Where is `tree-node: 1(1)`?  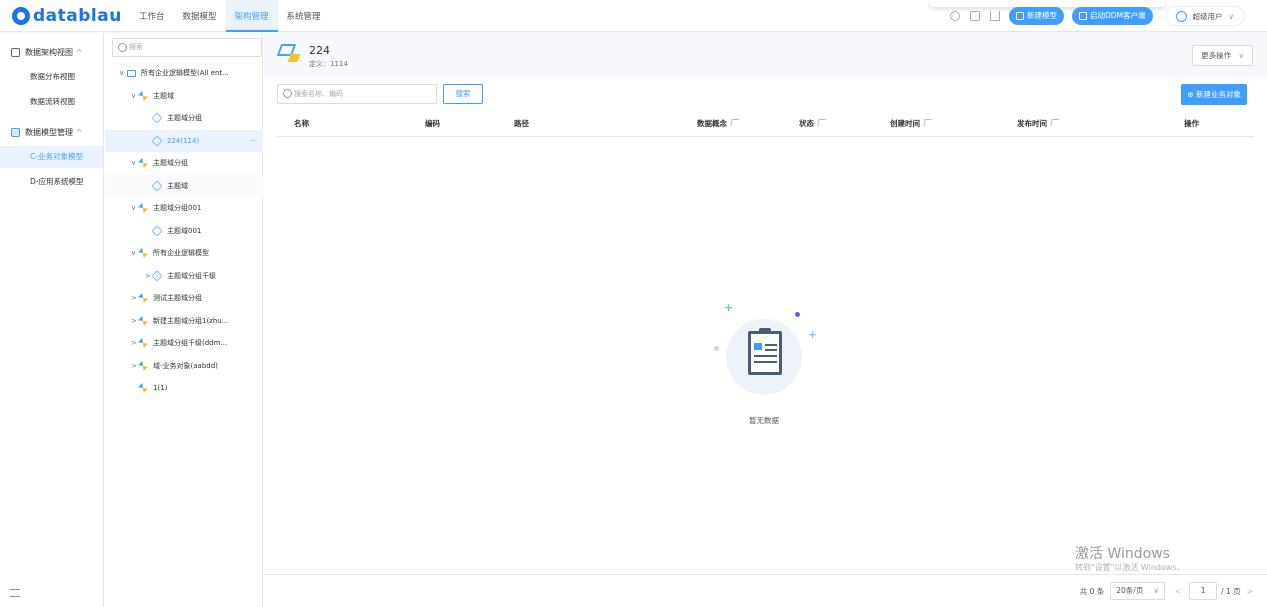
tree-node: 1(1) is located at coordinates (184, 388).